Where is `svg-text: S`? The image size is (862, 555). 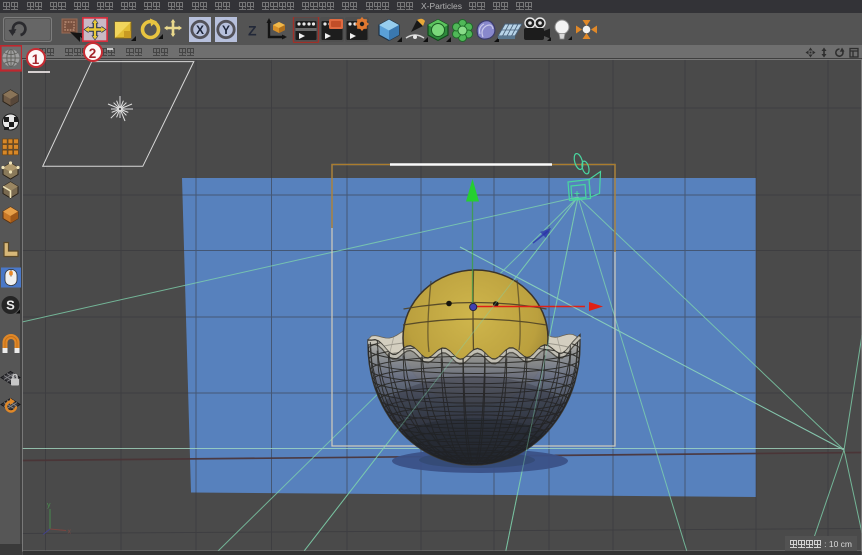 svg-text: S is located at coordinates (10, 305).